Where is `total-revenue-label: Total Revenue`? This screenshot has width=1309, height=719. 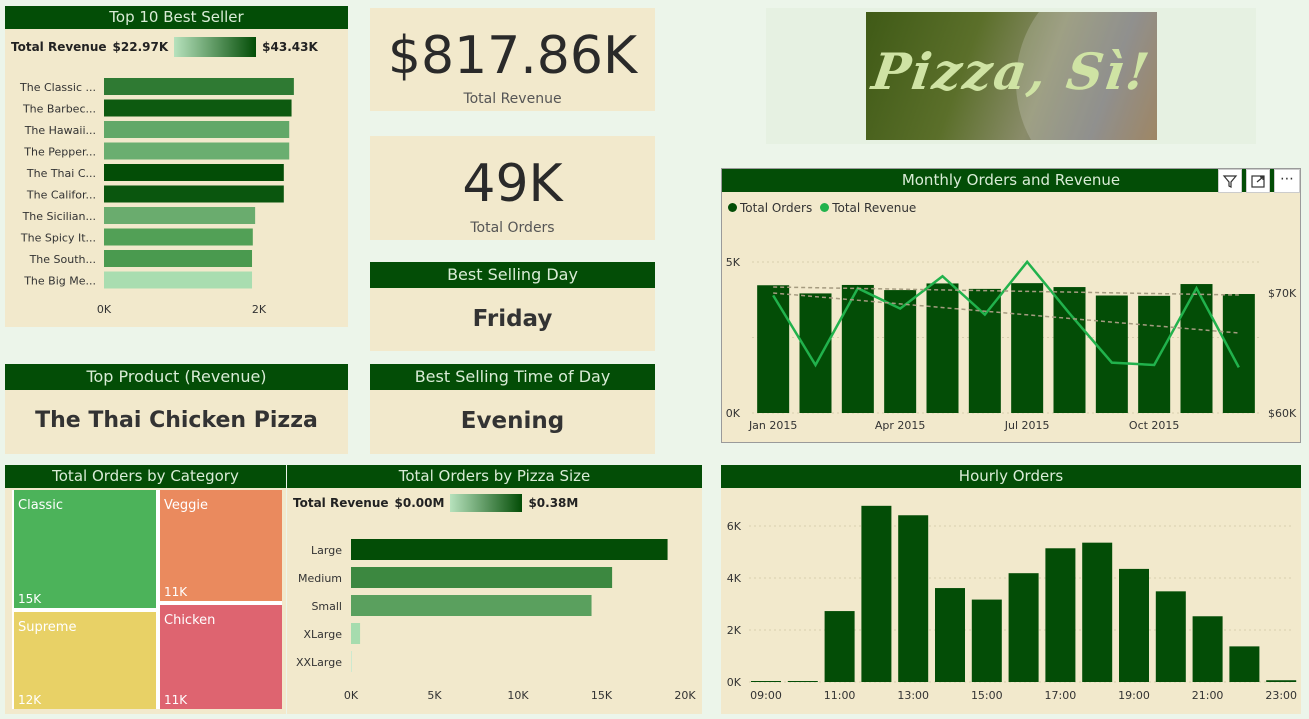
total-revenue-label: Total Revenue is located at coordinates (512, 99).